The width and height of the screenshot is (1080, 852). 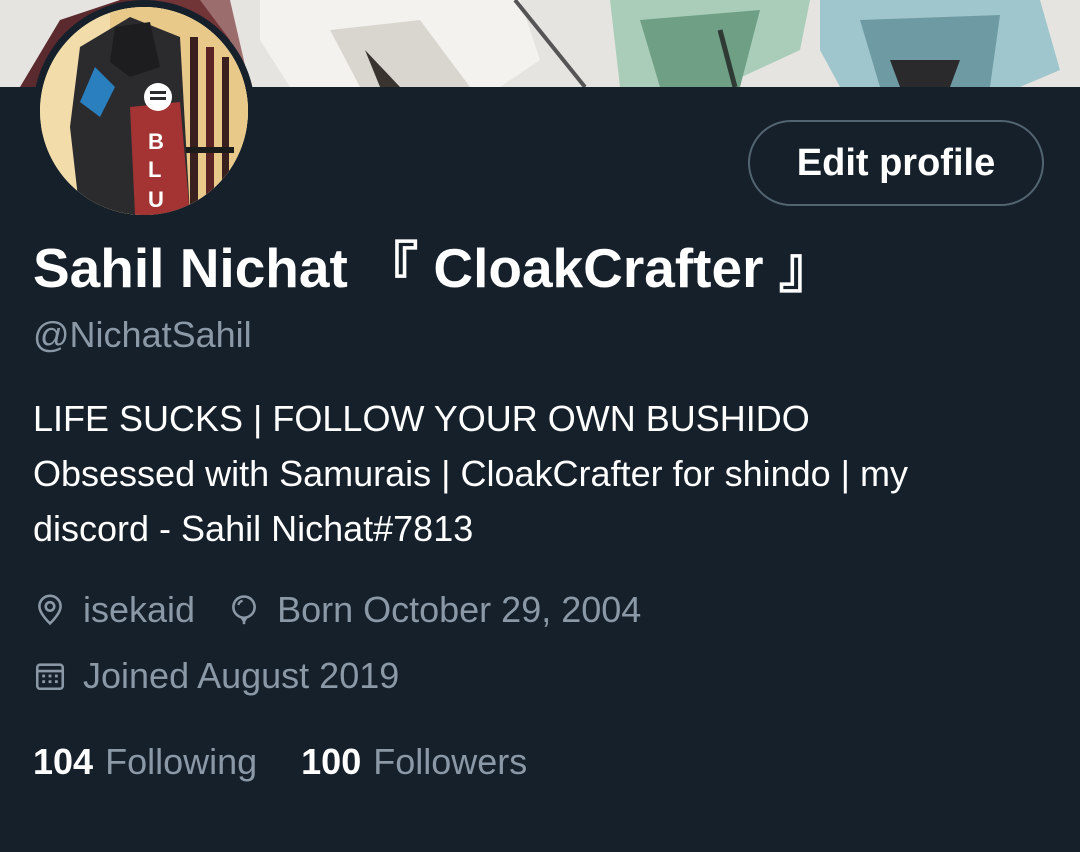 What do you see at coordinates (156, 141) in the screenshot?
I see `svg-text: B` at bounding box center [156, 141].